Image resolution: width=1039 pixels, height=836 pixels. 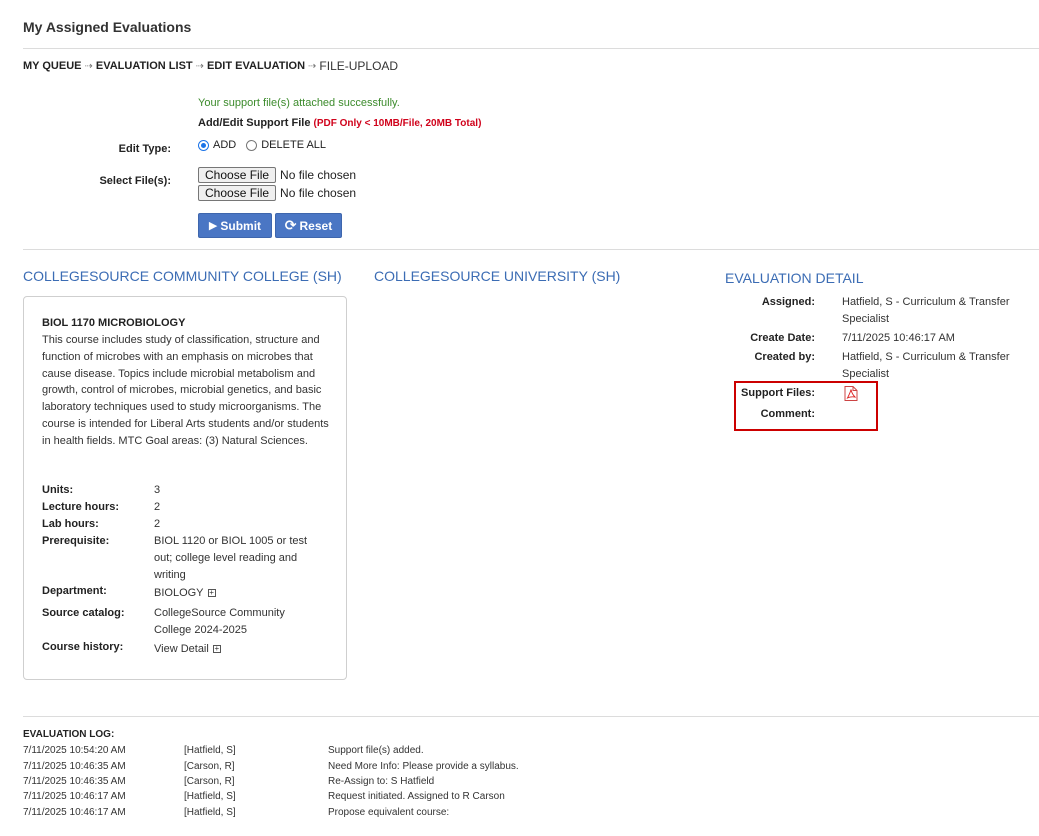 What do you see at coordinates (157, 490) in the screenshot?
I see `units-value: 3` at bounding box center [157, 490].